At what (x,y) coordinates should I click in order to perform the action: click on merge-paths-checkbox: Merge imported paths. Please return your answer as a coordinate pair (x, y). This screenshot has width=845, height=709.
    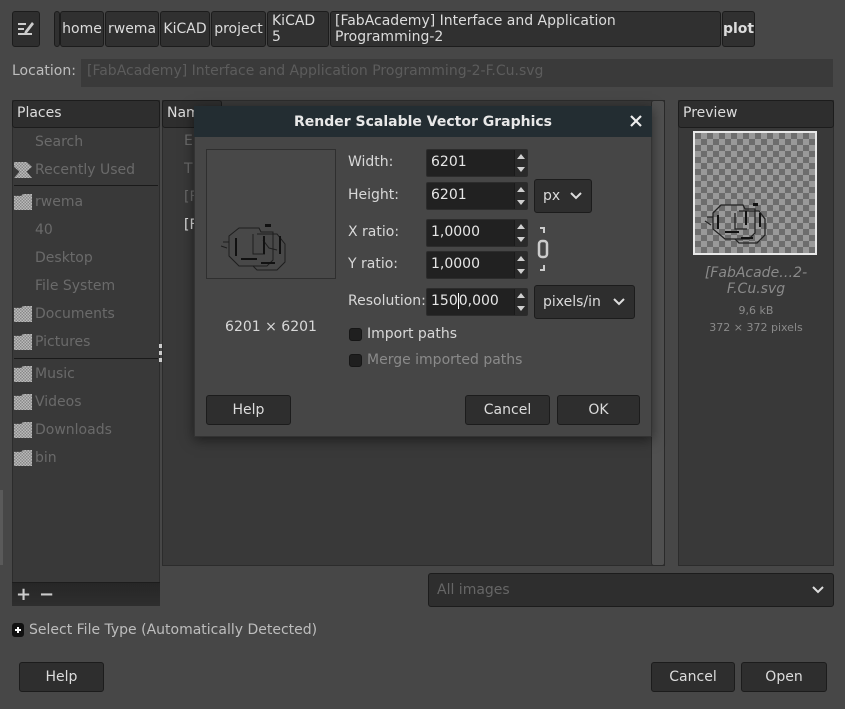
    Looking at the image, I should click on (435, 360).